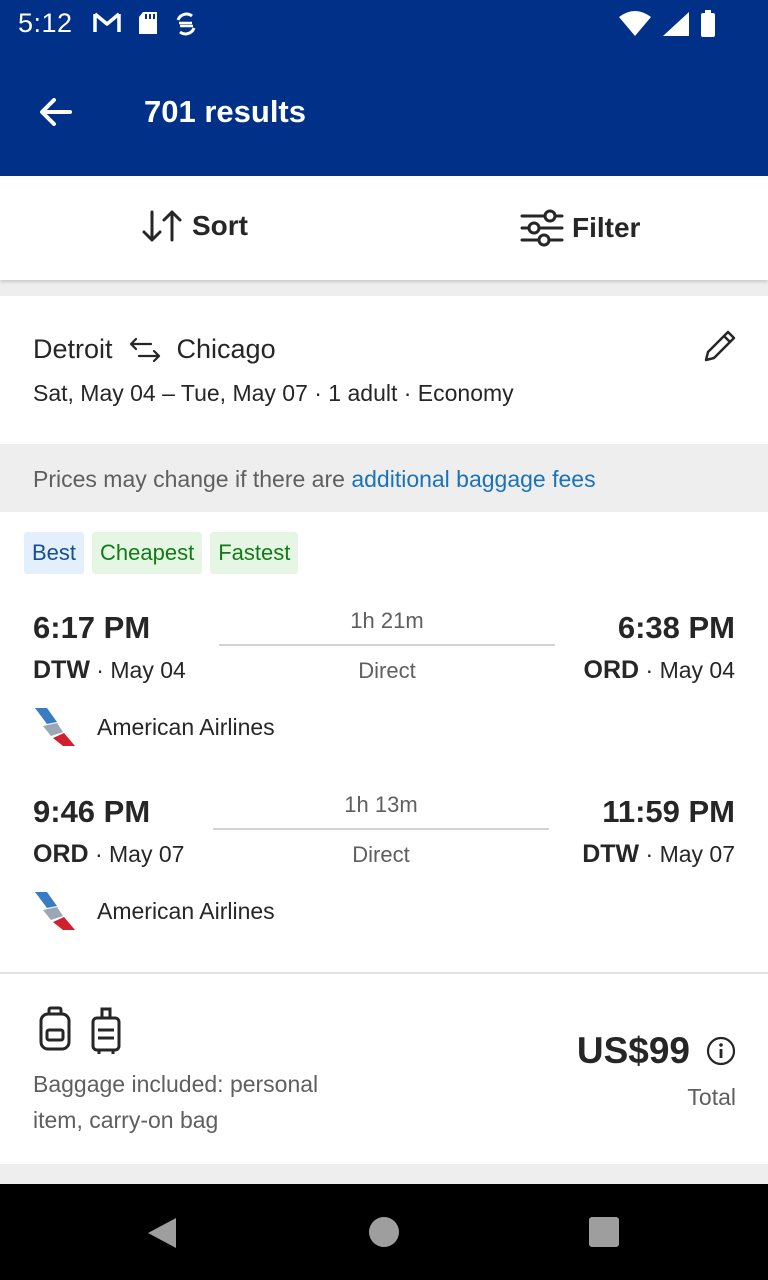 The image size is (768, 1280). I want to click on sync-icon, so click(186, 24).